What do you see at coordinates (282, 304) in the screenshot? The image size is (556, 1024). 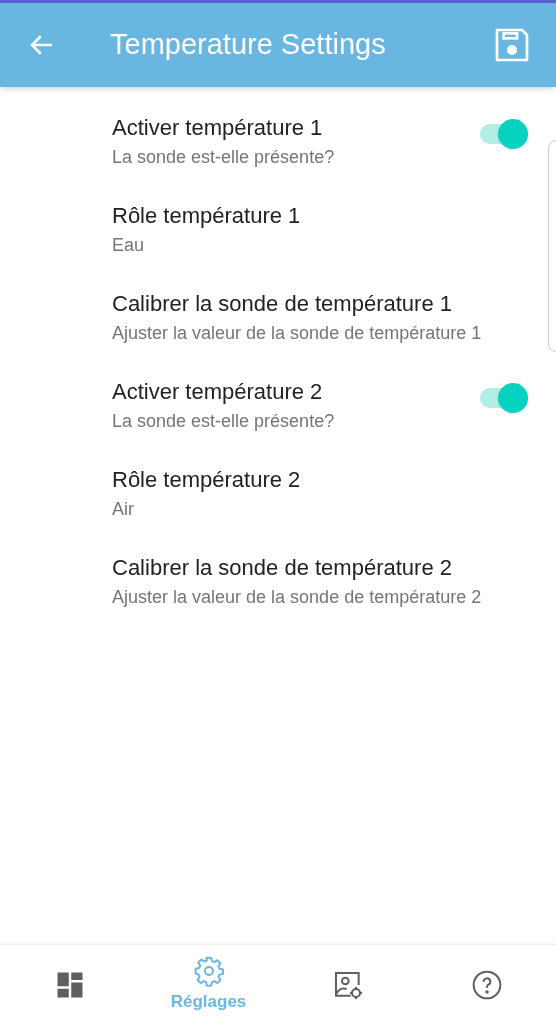 I see `setting-title: Calibrer la sonde de température 1` at bounding box center [282, 304].